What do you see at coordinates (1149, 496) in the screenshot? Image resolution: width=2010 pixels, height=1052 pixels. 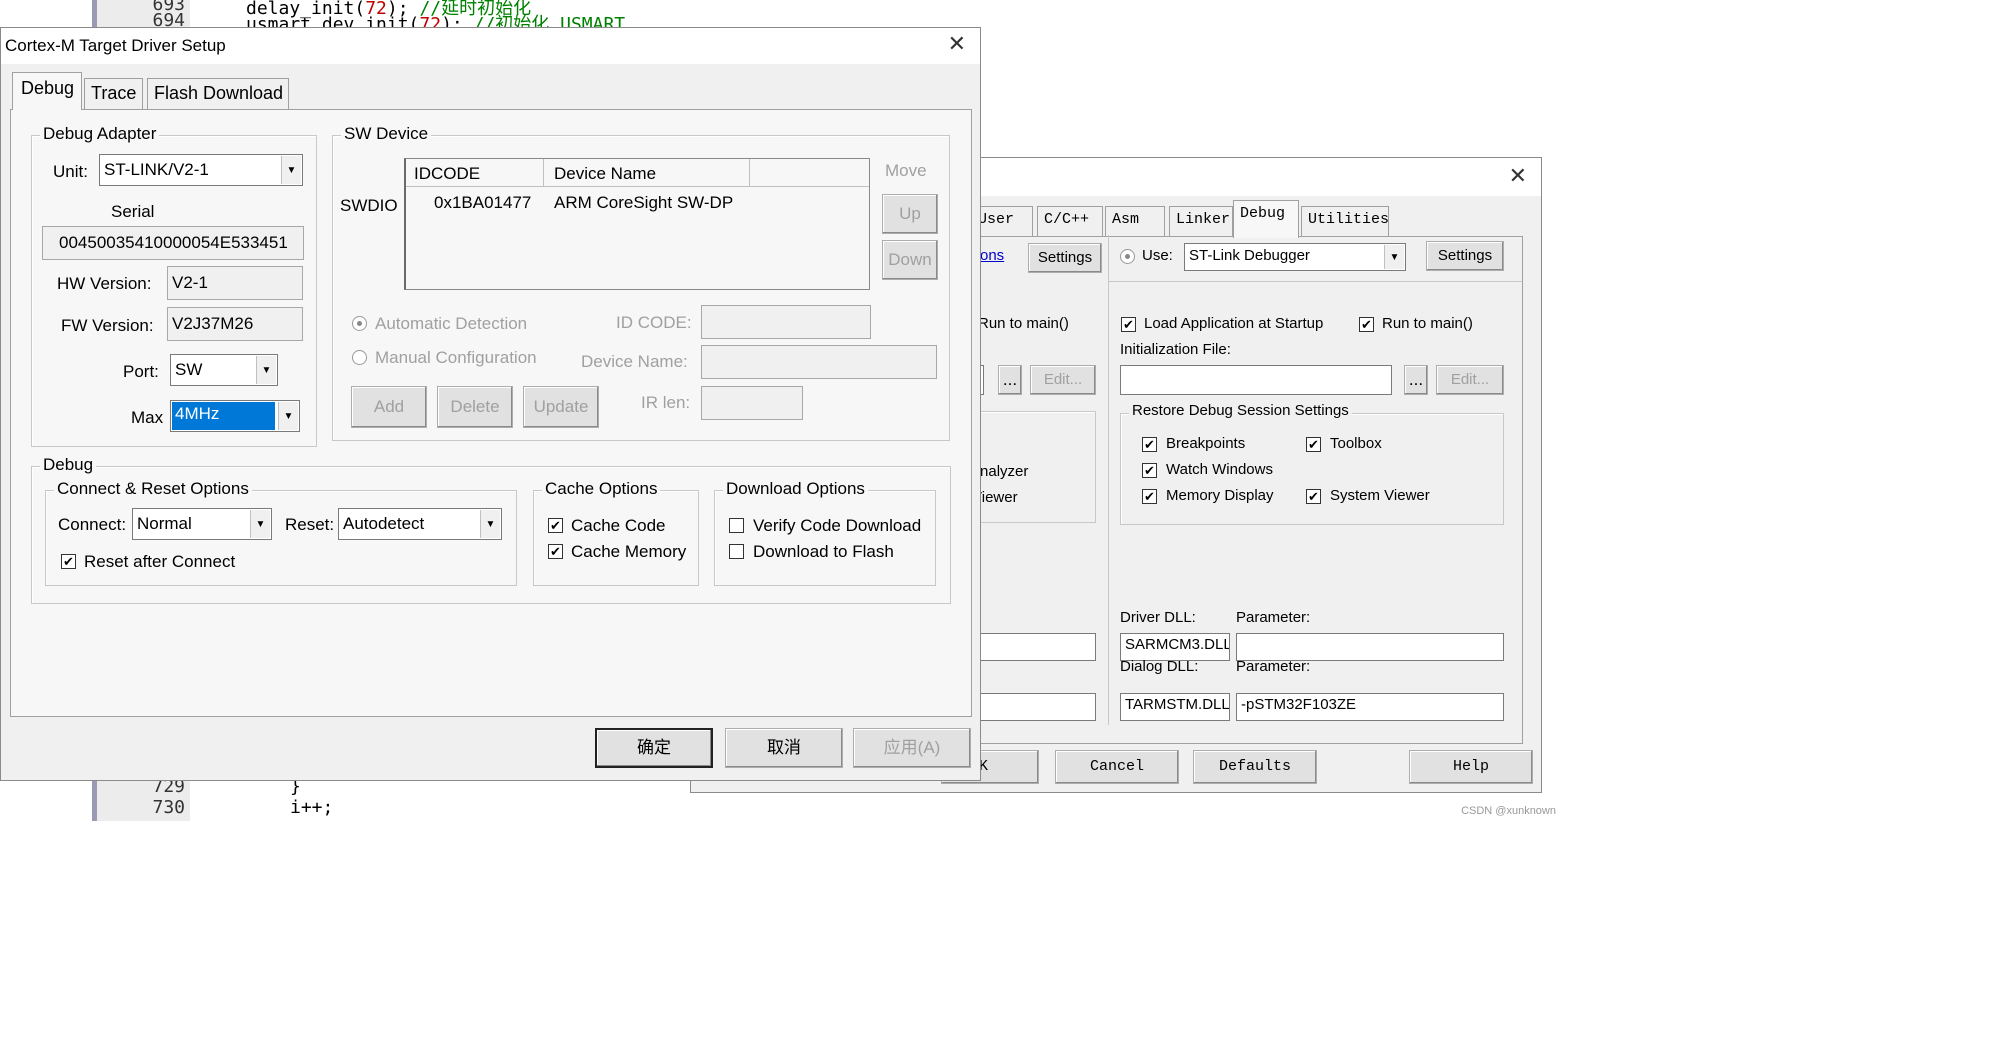 I see `memory-display-checkbox: ✔` at bounding box center [1149, 496].